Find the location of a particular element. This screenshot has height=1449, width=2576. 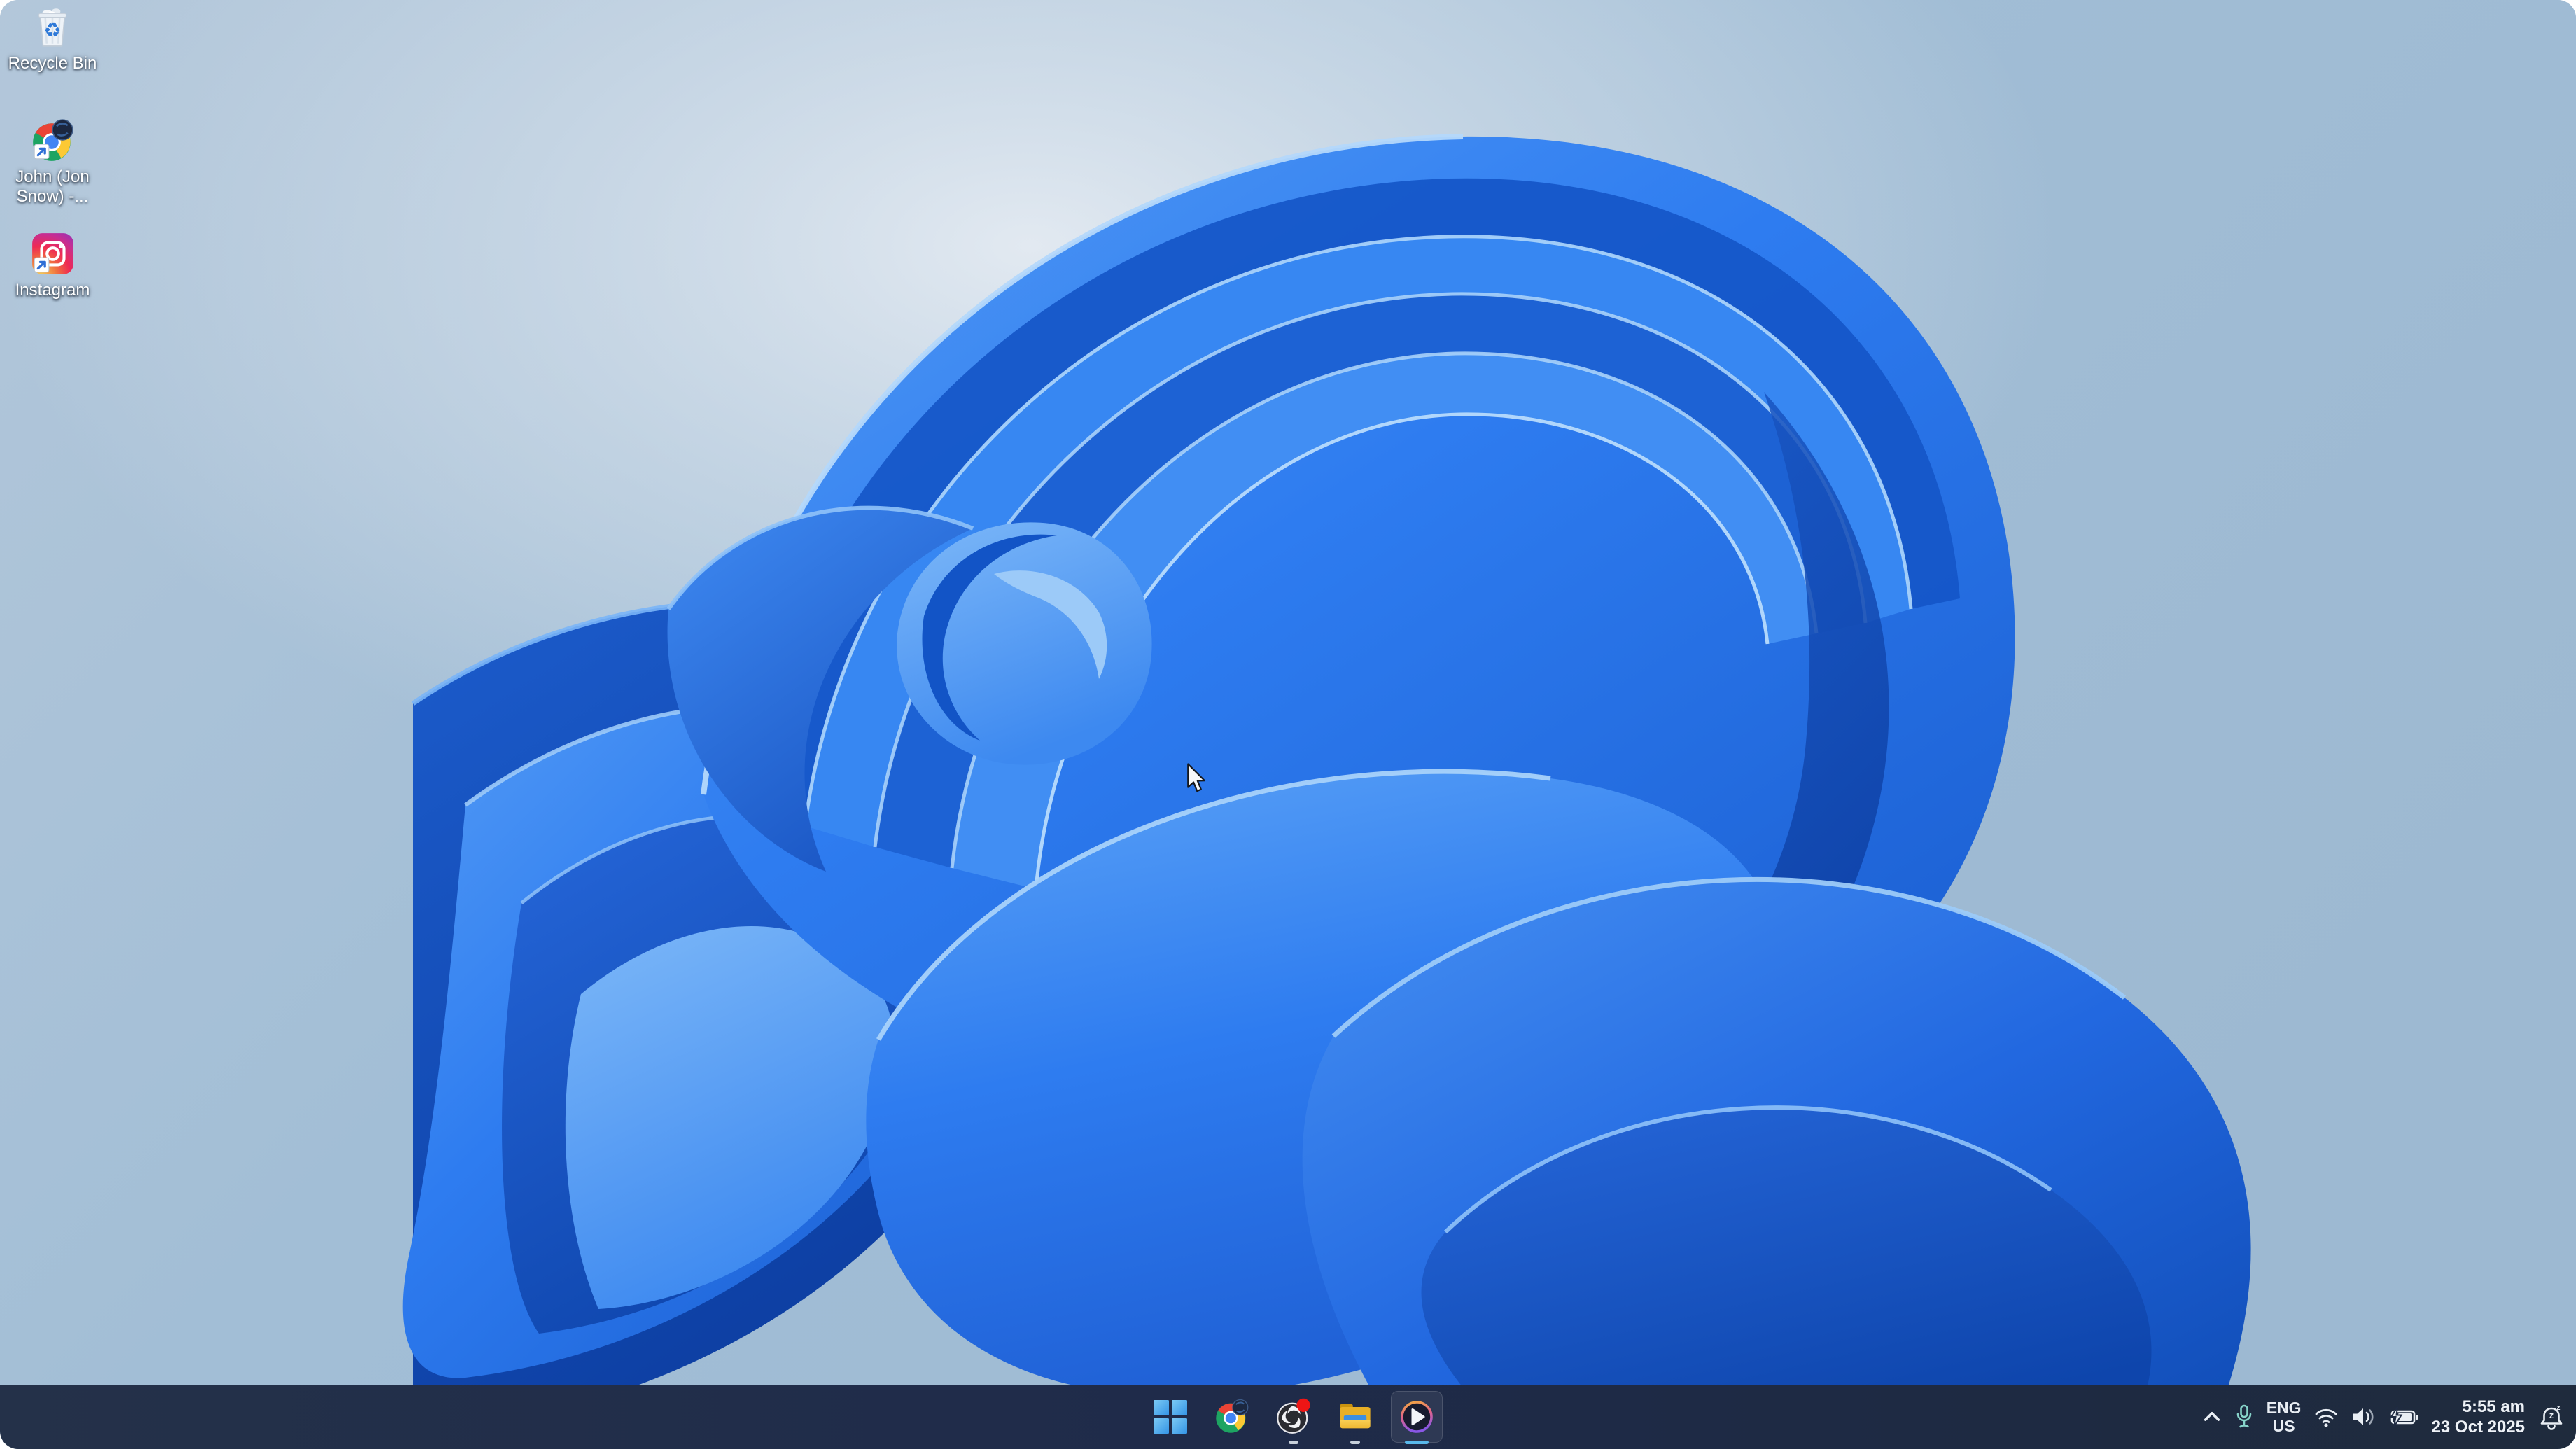

active-app-tile is located at coordinates (1417, 1417).